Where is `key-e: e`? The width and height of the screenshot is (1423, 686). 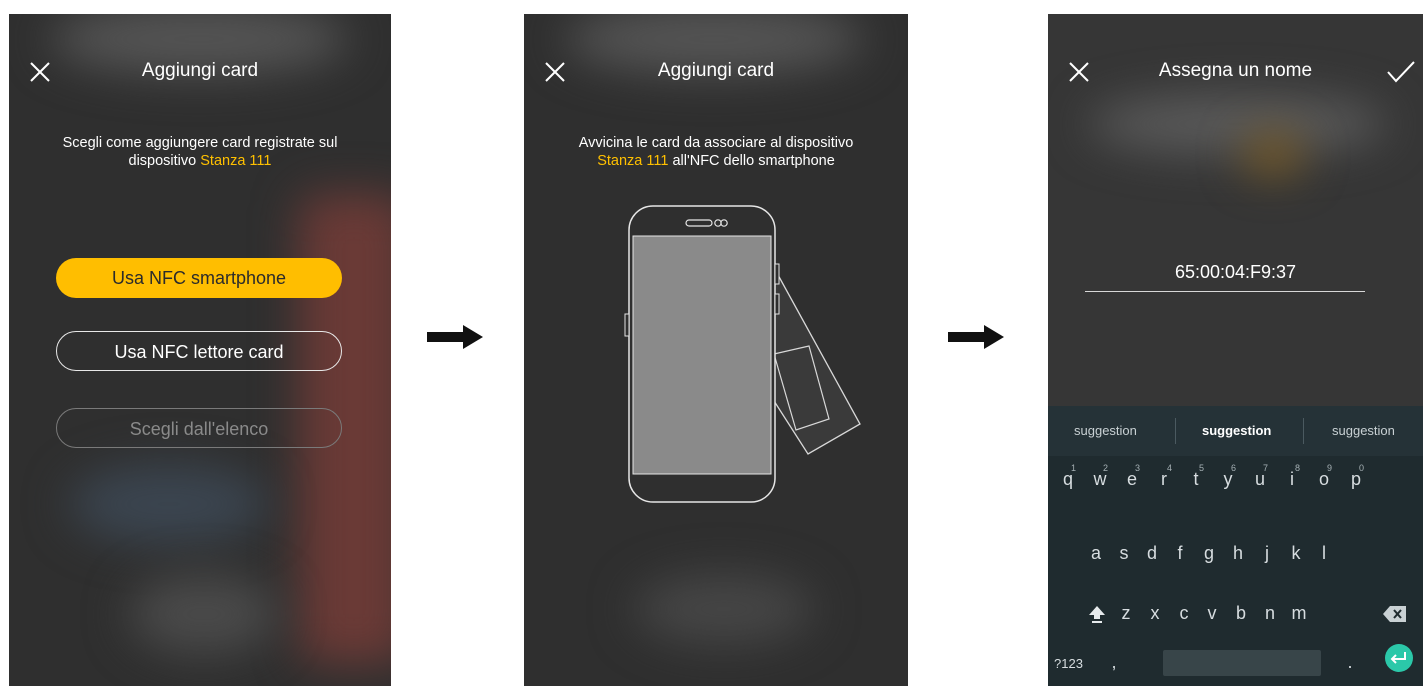
key-e: e is located at coordinates (1132, 479).